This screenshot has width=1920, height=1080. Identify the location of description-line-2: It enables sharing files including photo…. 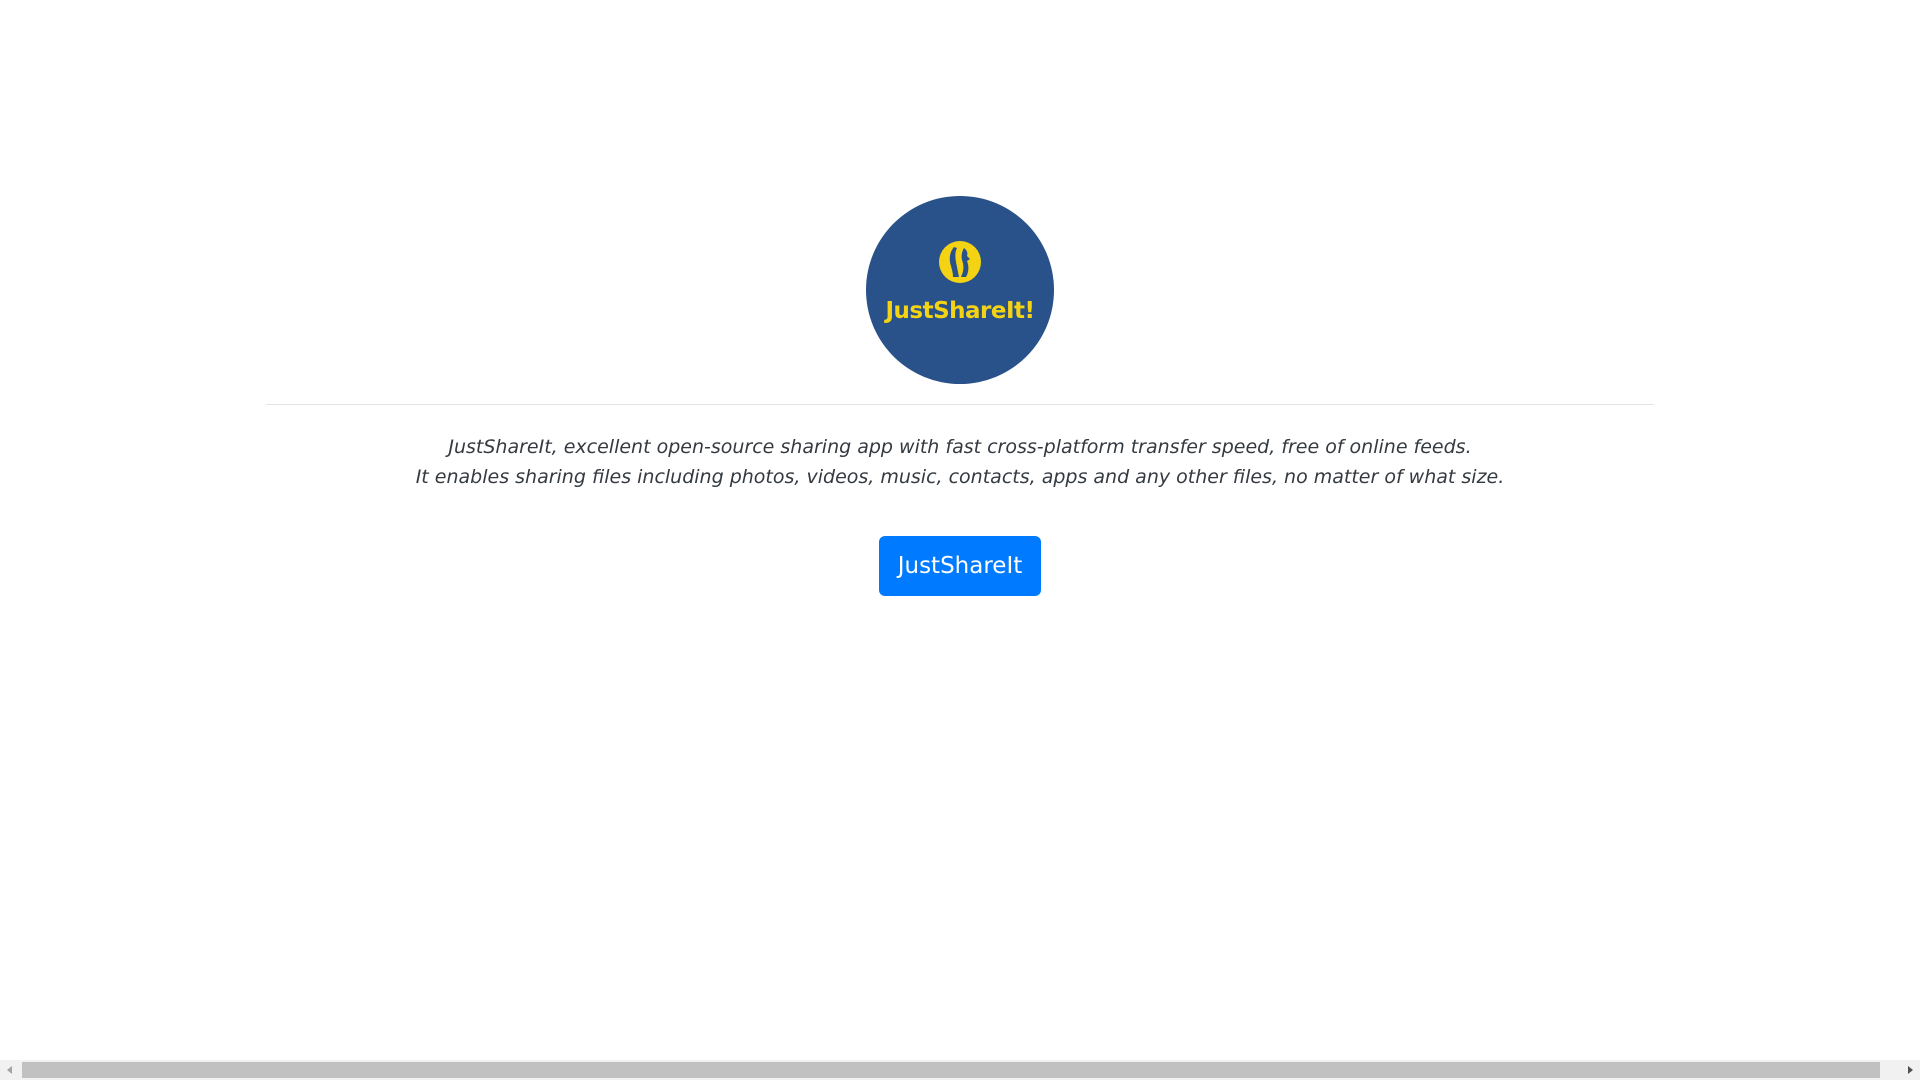
(960, 477).